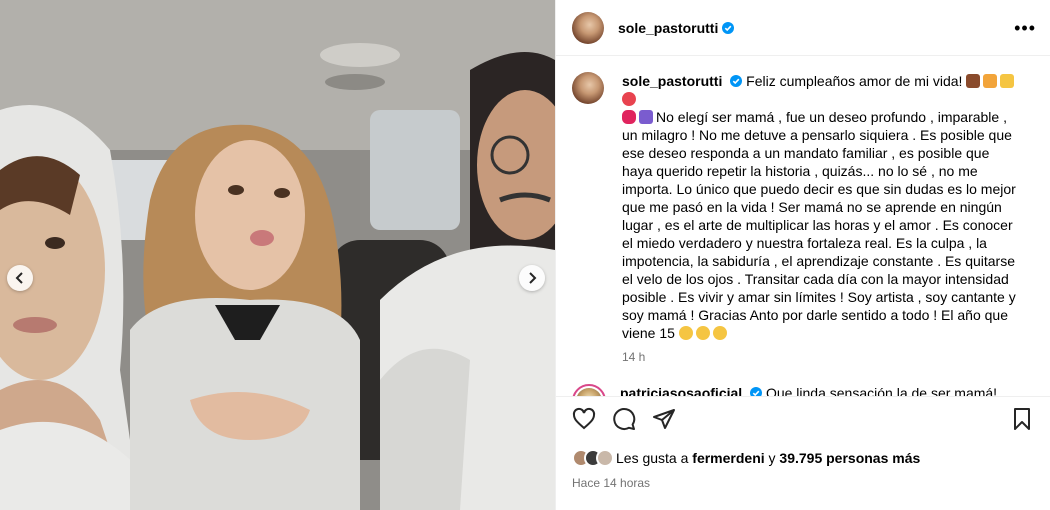  What do you see at coordinates (629, 99) in the screenshot?
I see `balloon-emoji-icon` at bounding box center [629, 99].